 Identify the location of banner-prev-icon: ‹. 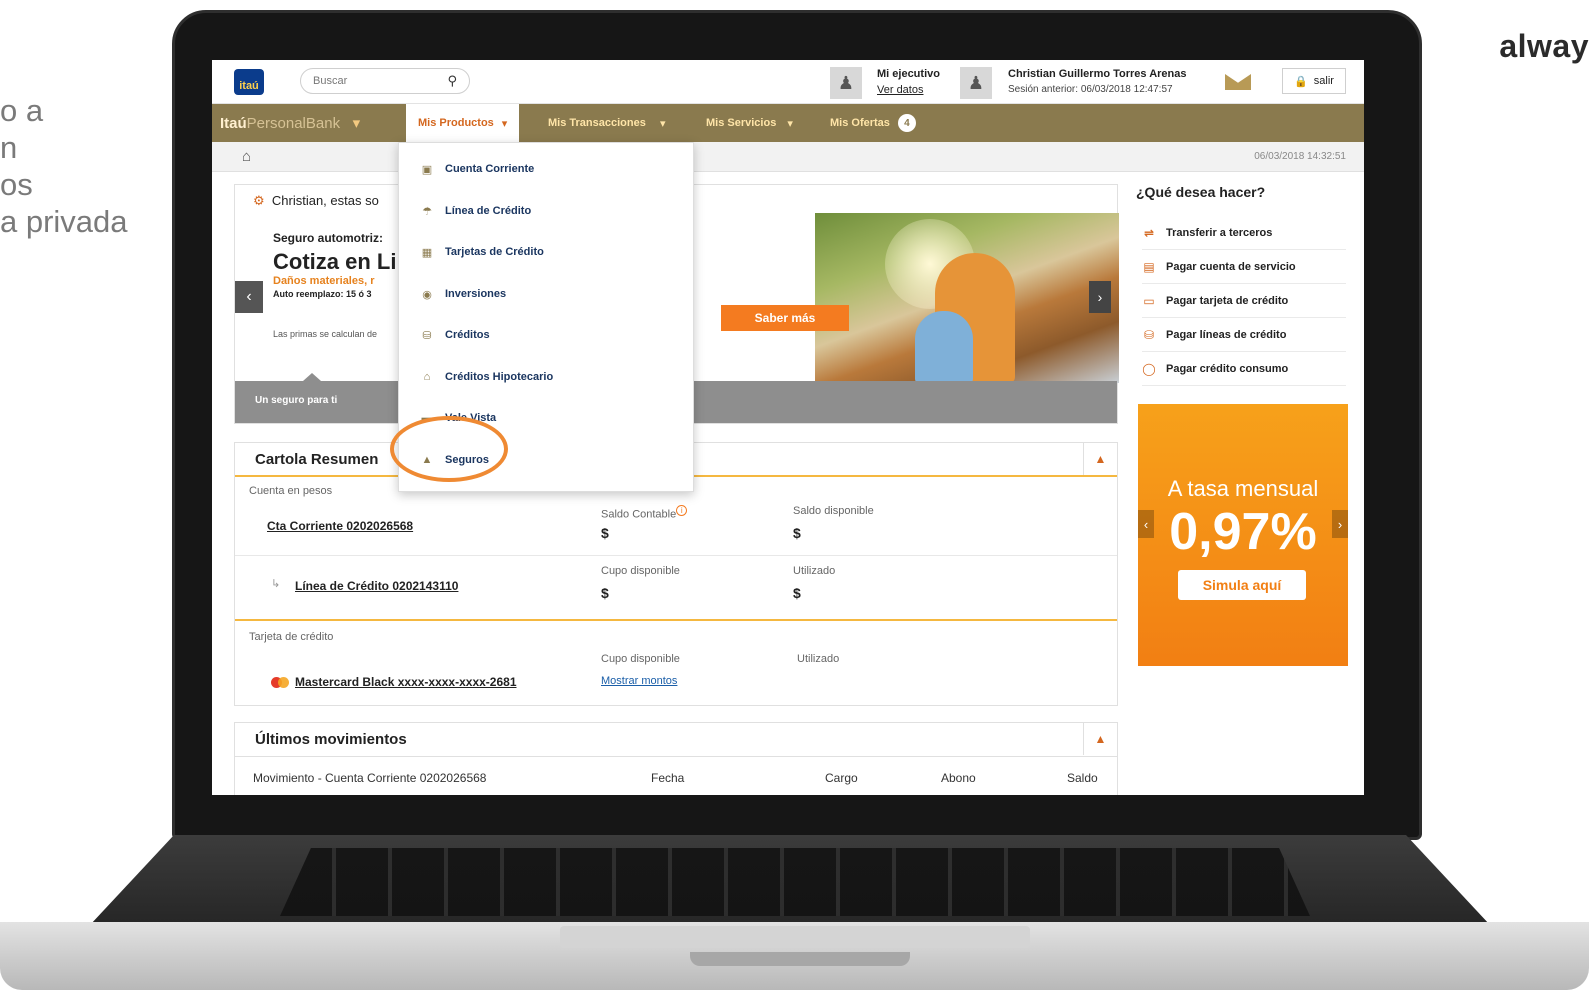
(249, 297).